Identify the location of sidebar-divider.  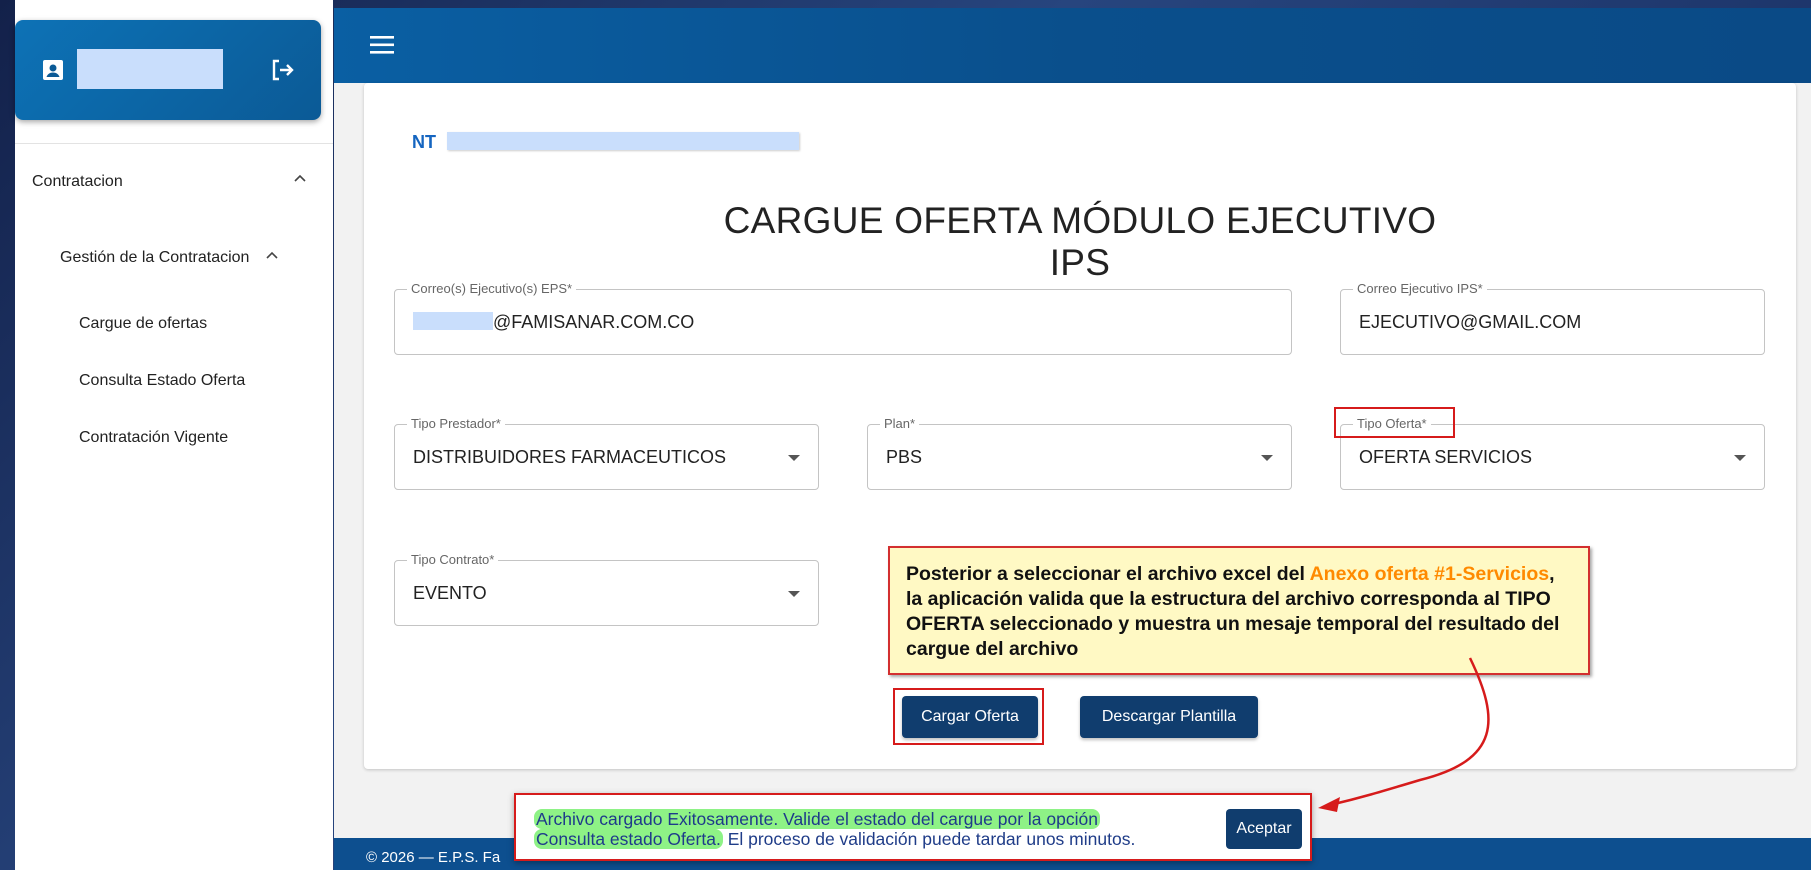
(174, 143).